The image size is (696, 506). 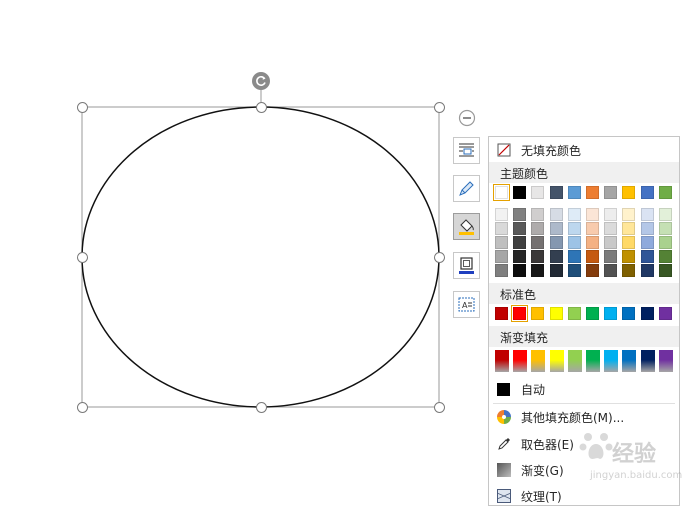 I want to click on resize-handle-bottom-right, so click(x=439, y=407).